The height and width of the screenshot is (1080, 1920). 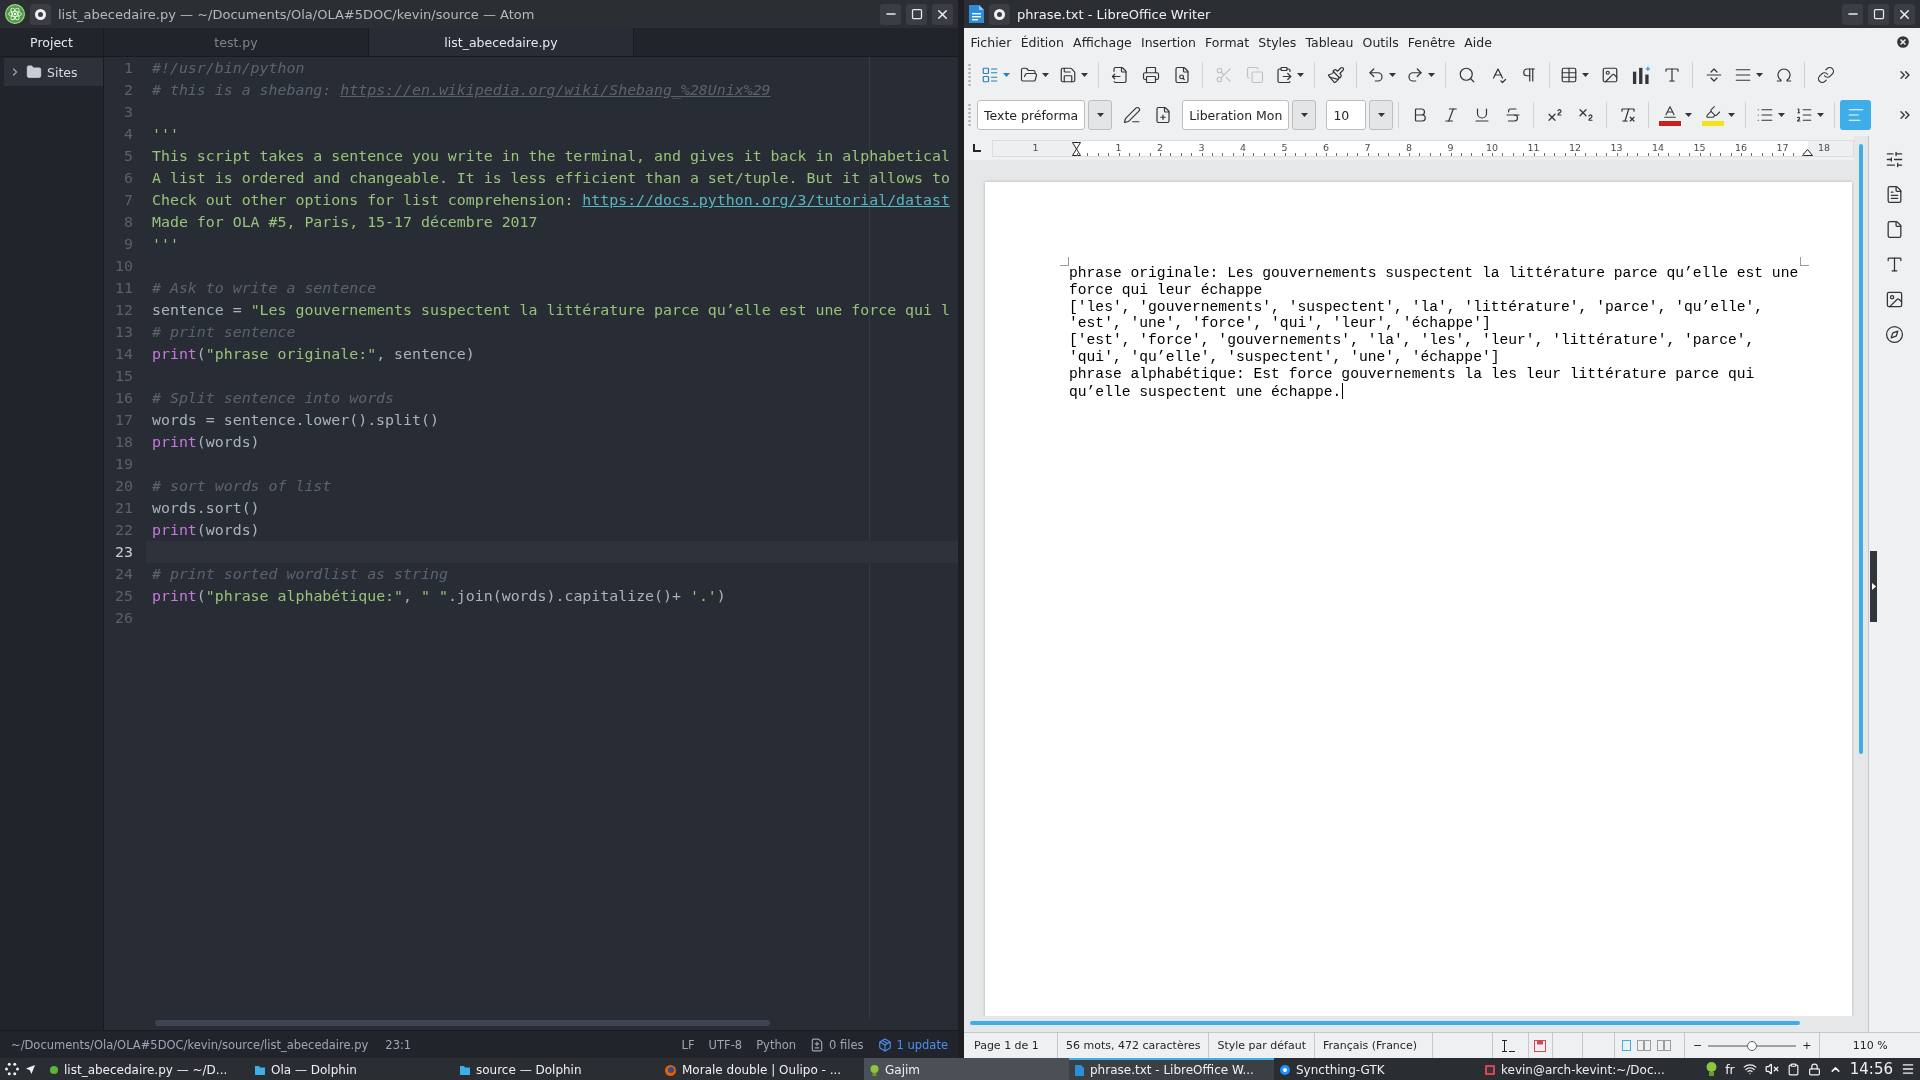 What do you see at coordinates (351, 1069) in the screenshot?
I see `taskbar-task: Ola — Dolphin` at bounding box center [351, 1069].